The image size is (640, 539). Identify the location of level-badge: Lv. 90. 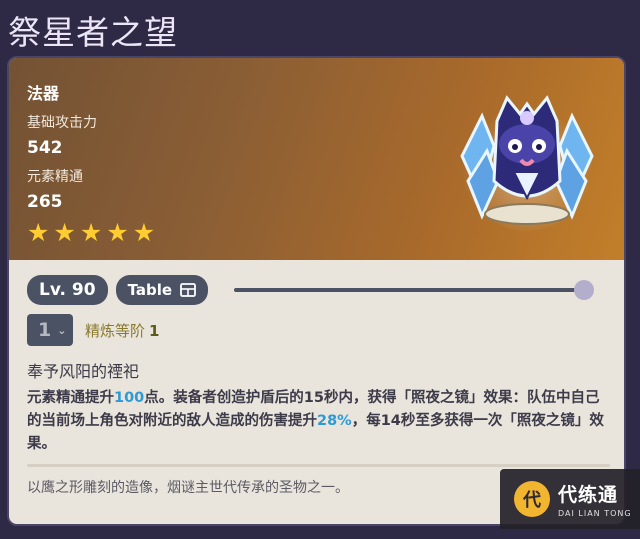
(67, 290).